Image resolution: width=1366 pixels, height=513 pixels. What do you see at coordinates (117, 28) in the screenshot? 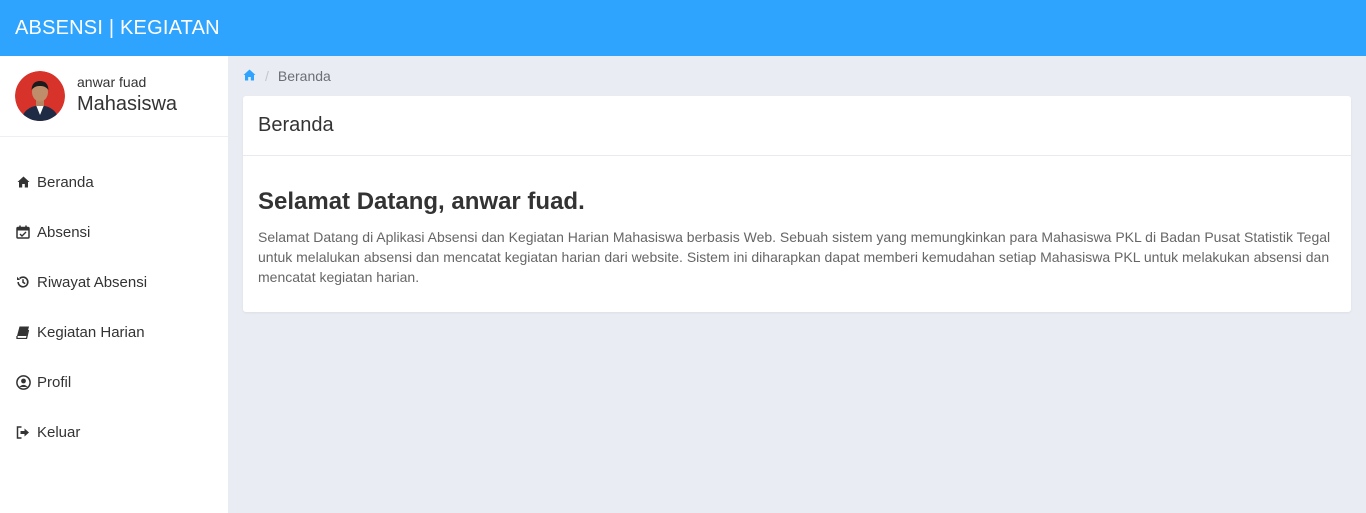
I see `brand-link: ABSENSI | KEGIATAN` at bounding box center [117, 28].